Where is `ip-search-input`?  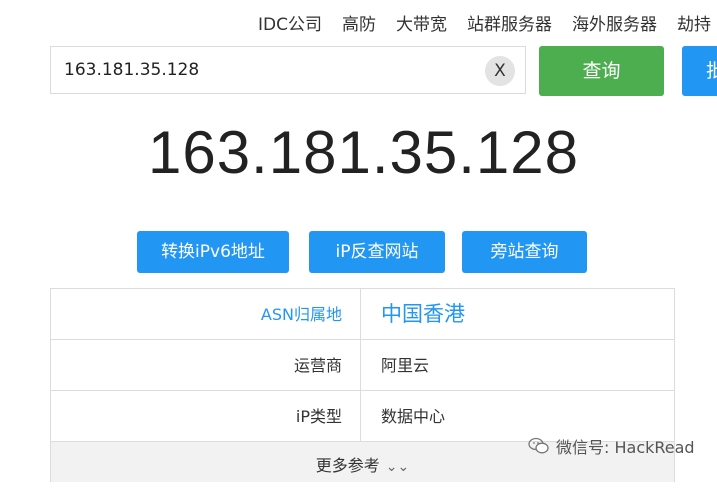
ip-search-input is located at coordinates (261, 70).